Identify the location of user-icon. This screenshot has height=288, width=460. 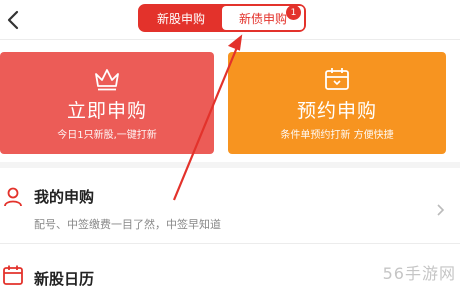
(13, 197).